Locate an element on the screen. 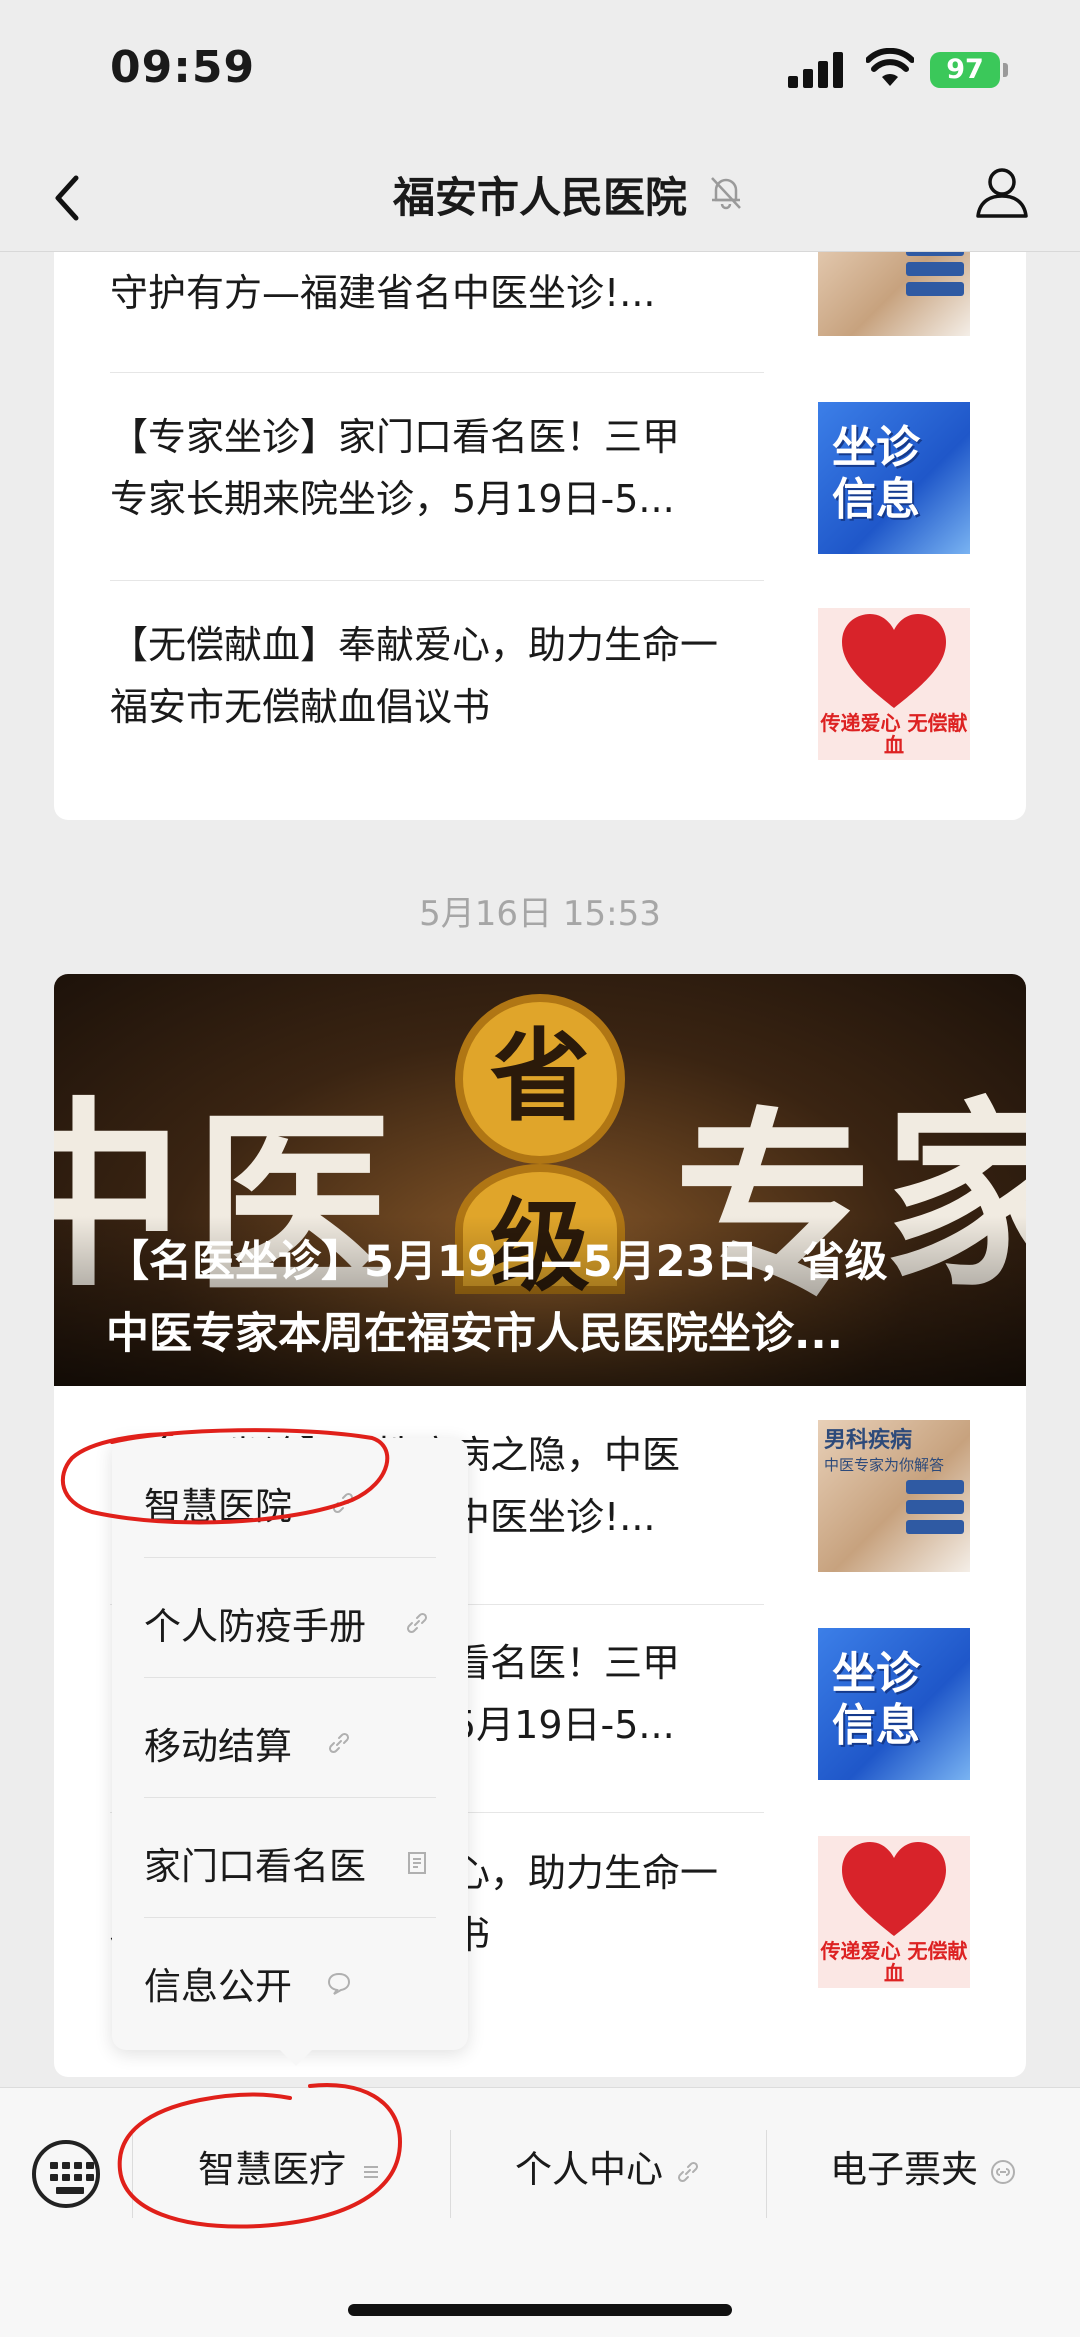 The height and width of the screenshot is (2337, 1080). submenu-item-mobile-payment: 移动结算 is located at coordinates (290, 1738).